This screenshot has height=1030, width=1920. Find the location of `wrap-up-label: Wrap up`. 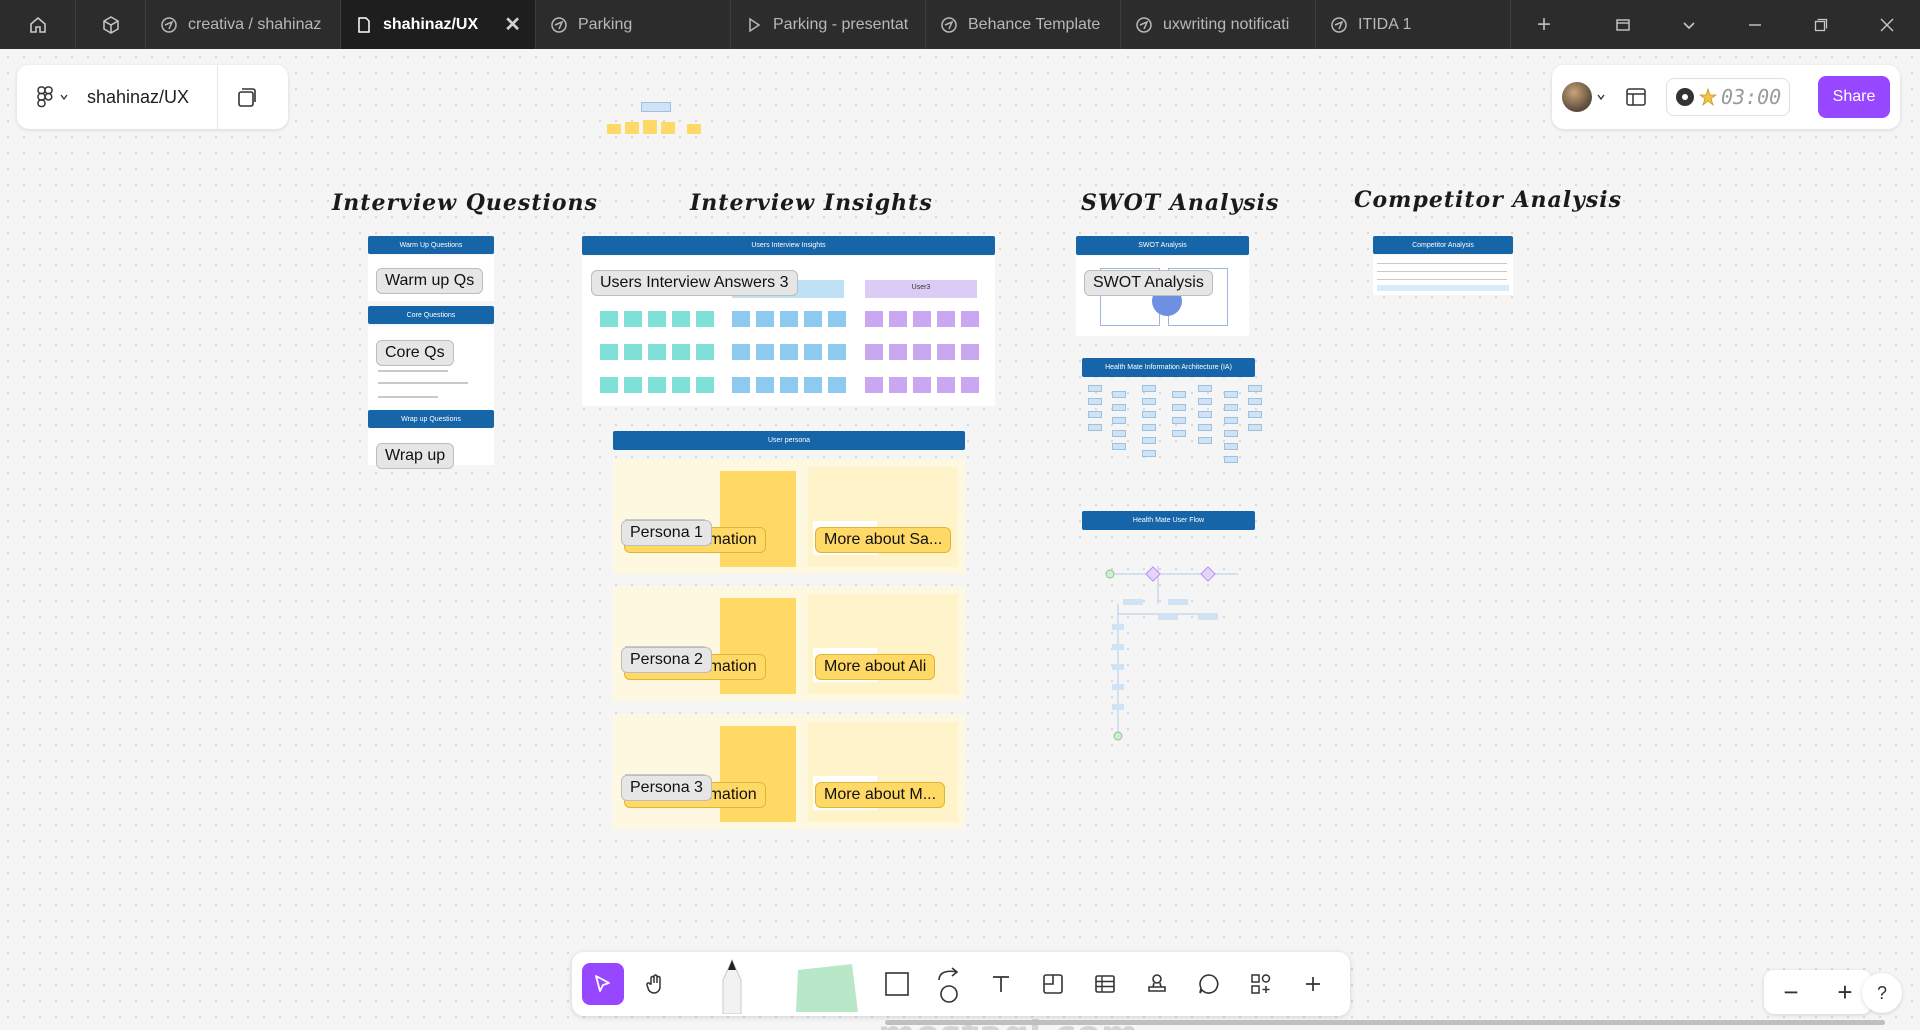

wrap-up-label: Wrap up is located at coordinates (415, 456).